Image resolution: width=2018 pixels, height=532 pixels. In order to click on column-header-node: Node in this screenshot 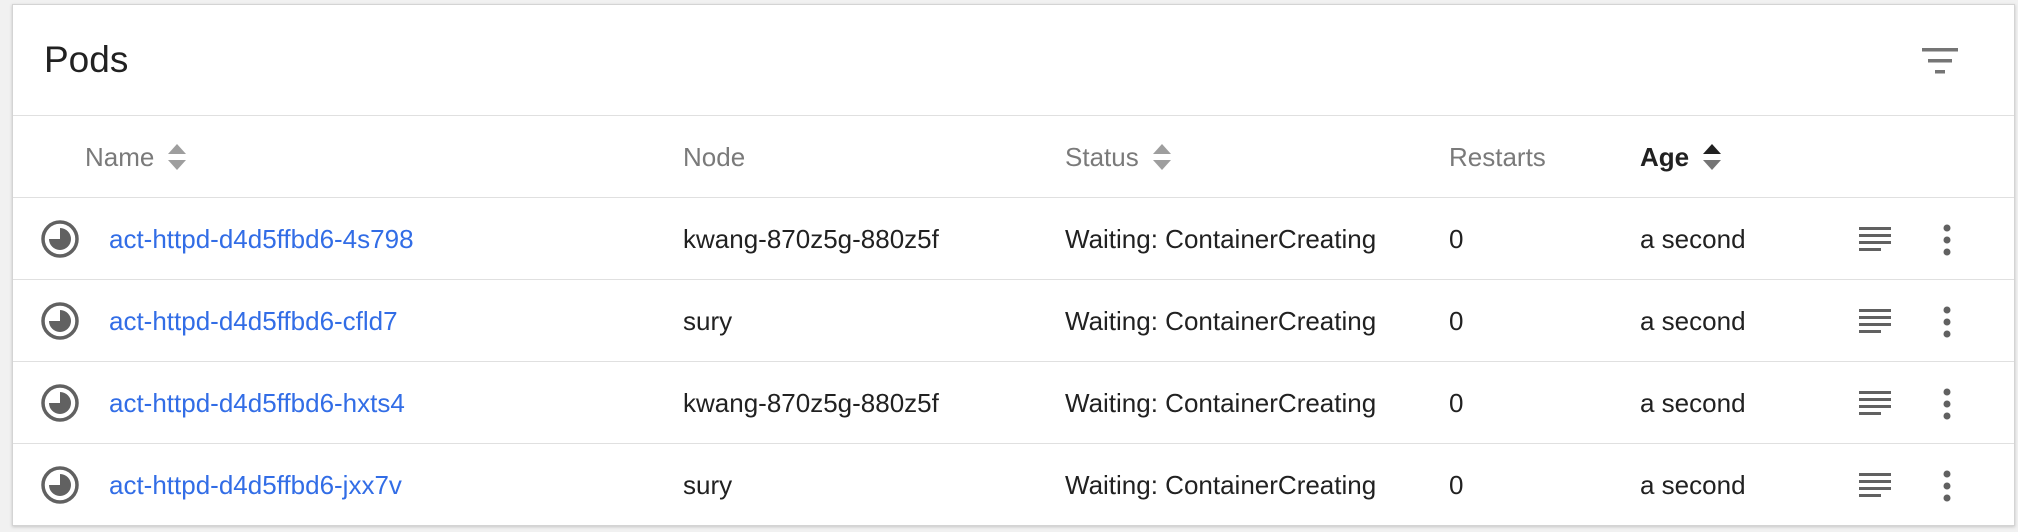, I will do `click(714, 157)`.